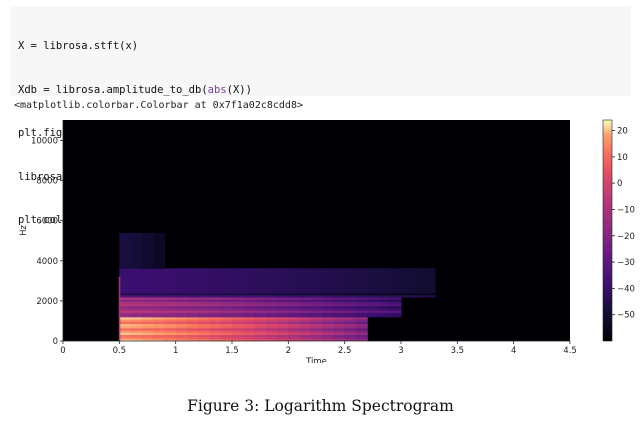  What do you see at coordinates (570, 351) in the screenshot?
I see `x-tick-label: 4.5` at bounding box center [570, 351].